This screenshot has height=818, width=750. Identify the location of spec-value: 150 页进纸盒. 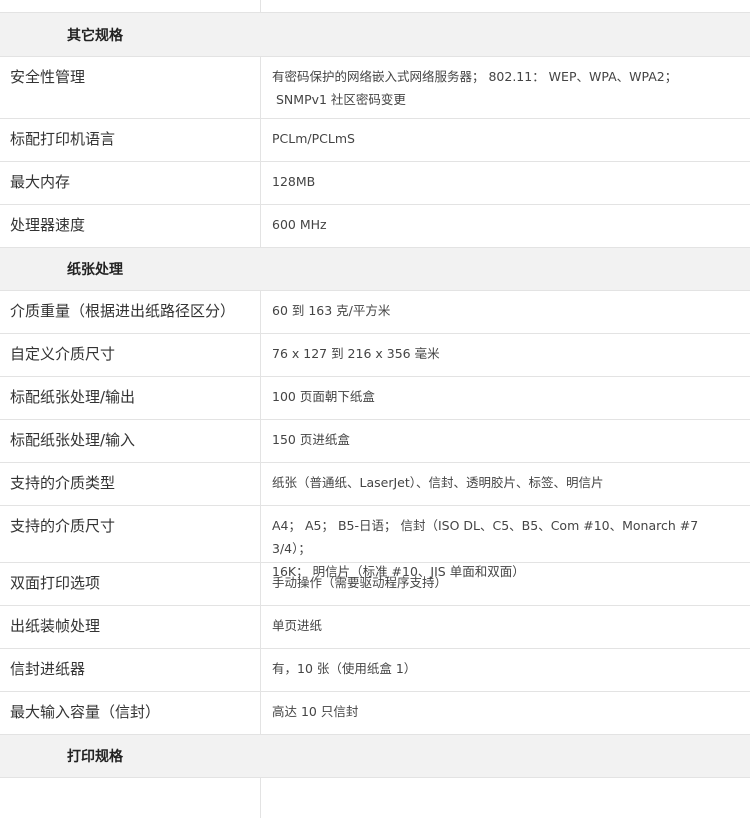
(311, 439).